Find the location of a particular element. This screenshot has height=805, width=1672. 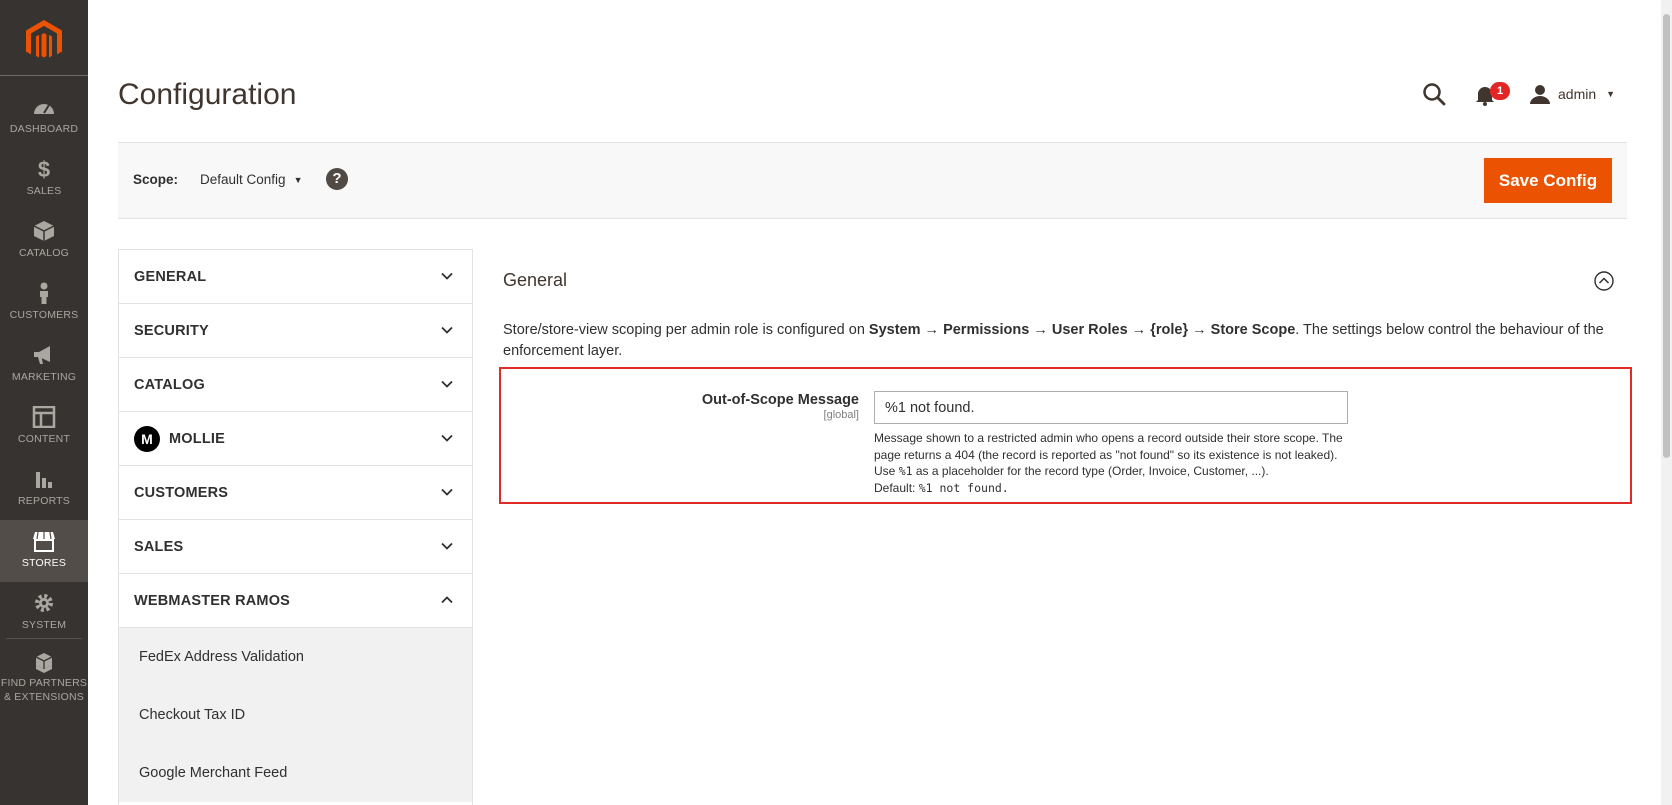

field-label: Out-of-Scope Message is located at coordinates (780, 400).